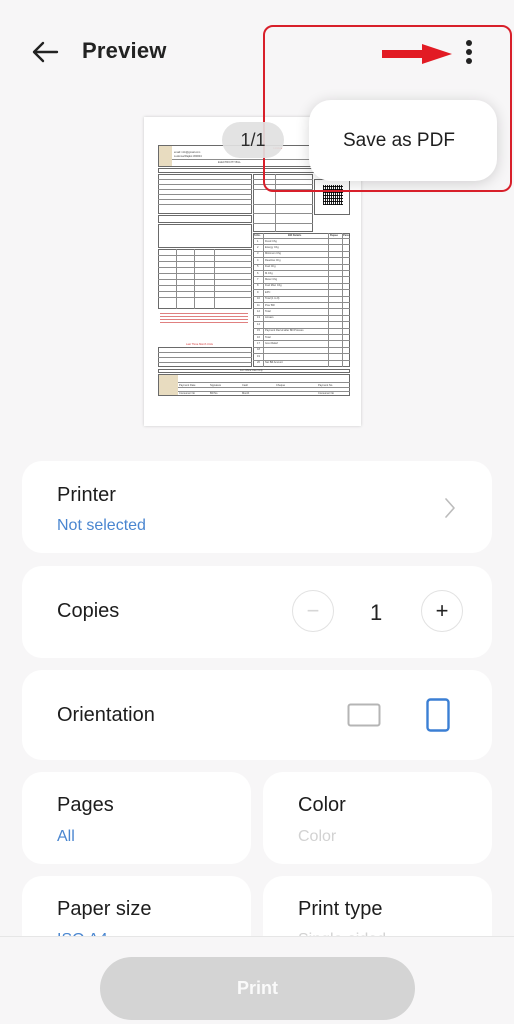 The height and width of the screenshot is (1024, 514). Describe the element at coordinates (268, 311) in the screenshot. I see `doc-bill-row-label: Total` at that location.